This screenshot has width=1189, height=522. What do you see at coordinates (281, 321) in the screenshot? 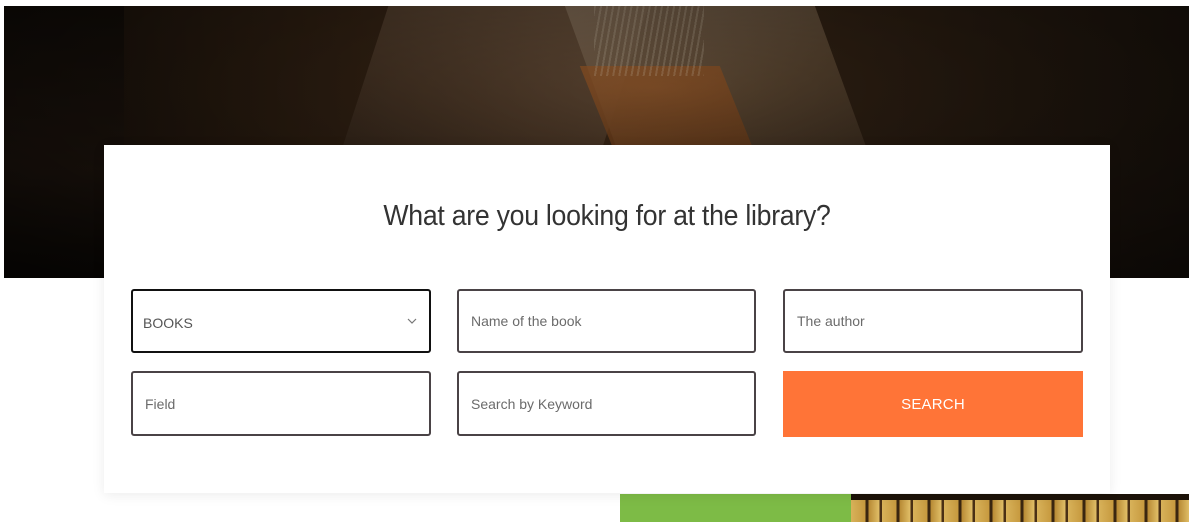
I see `category-select: BOOKS` at bounding box center [281, 321].